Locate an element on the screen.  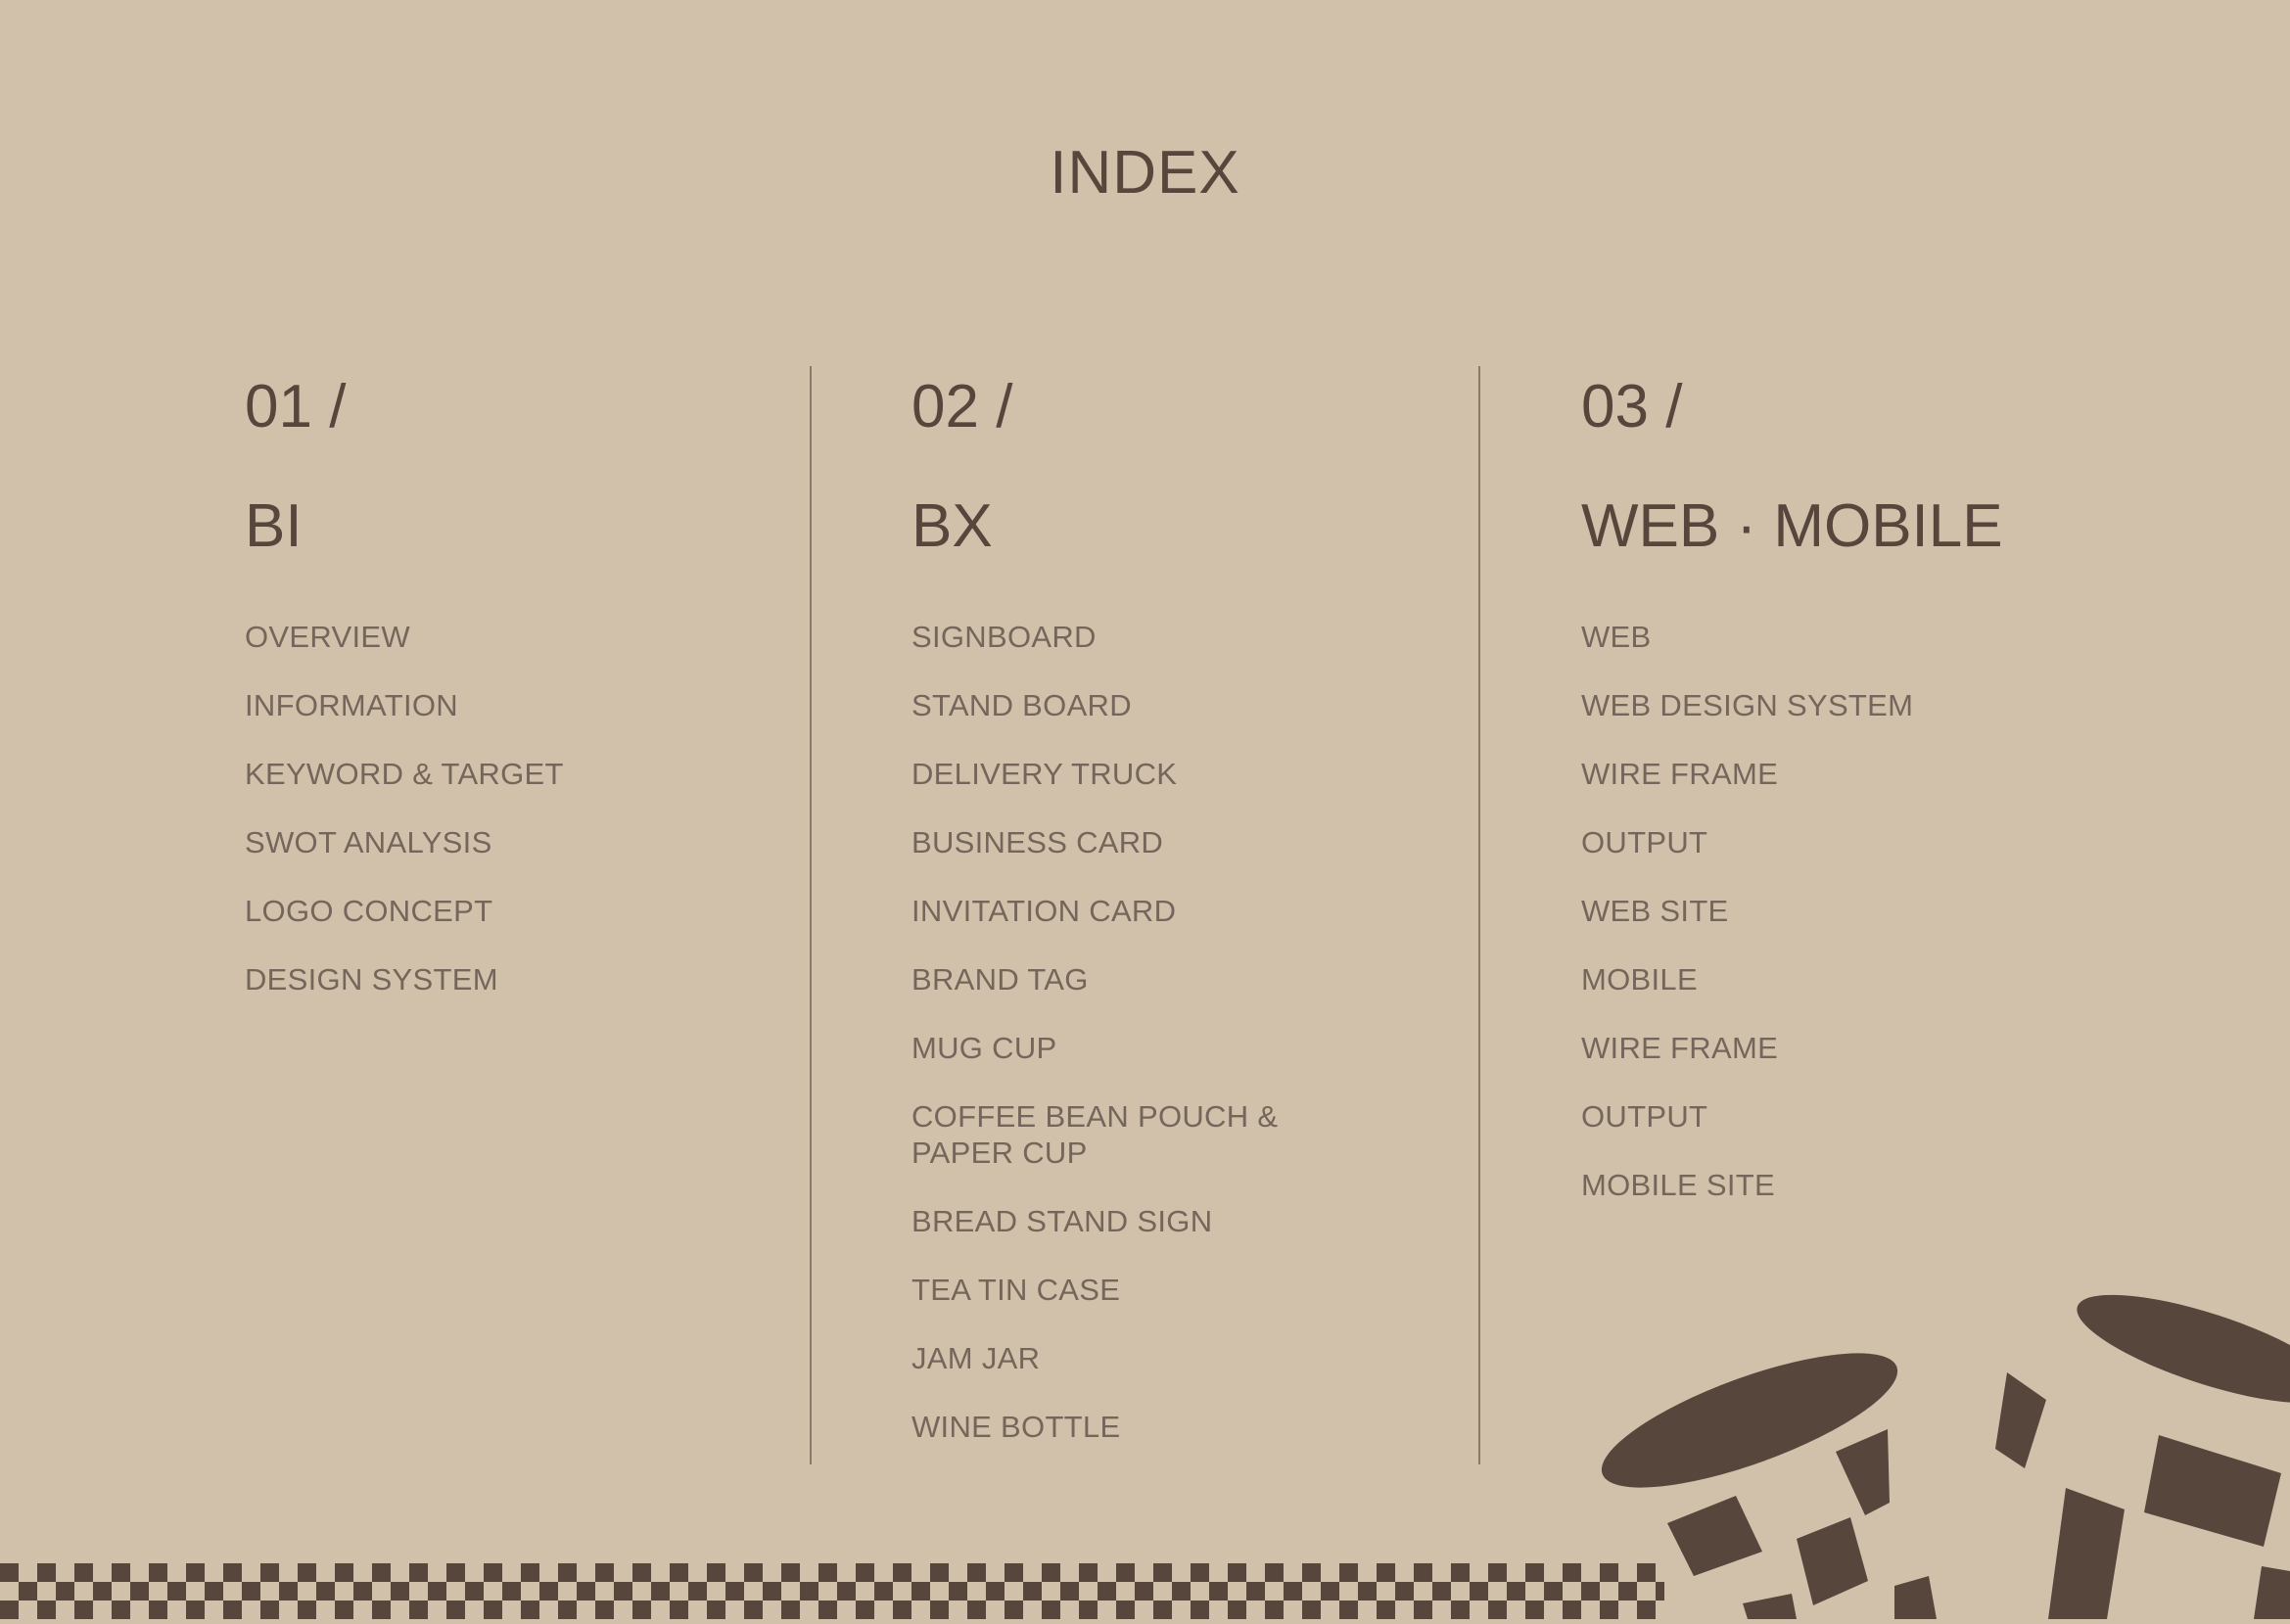
index-item: WEB SITE is located at coordinates (1792, 911).